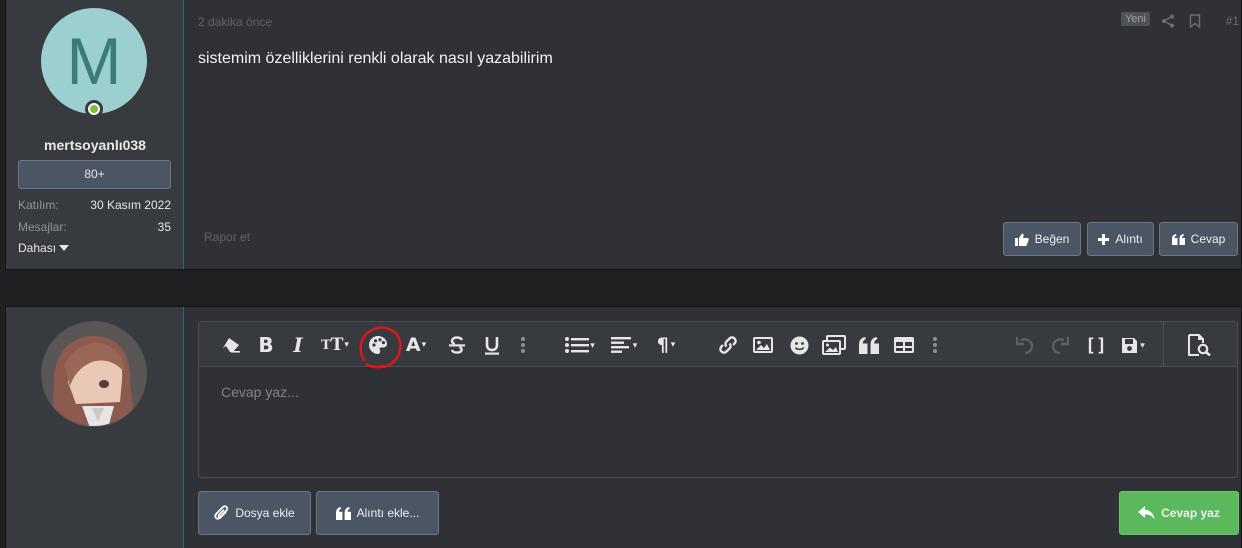  I want to click on palette-icon, so click(378, 345).